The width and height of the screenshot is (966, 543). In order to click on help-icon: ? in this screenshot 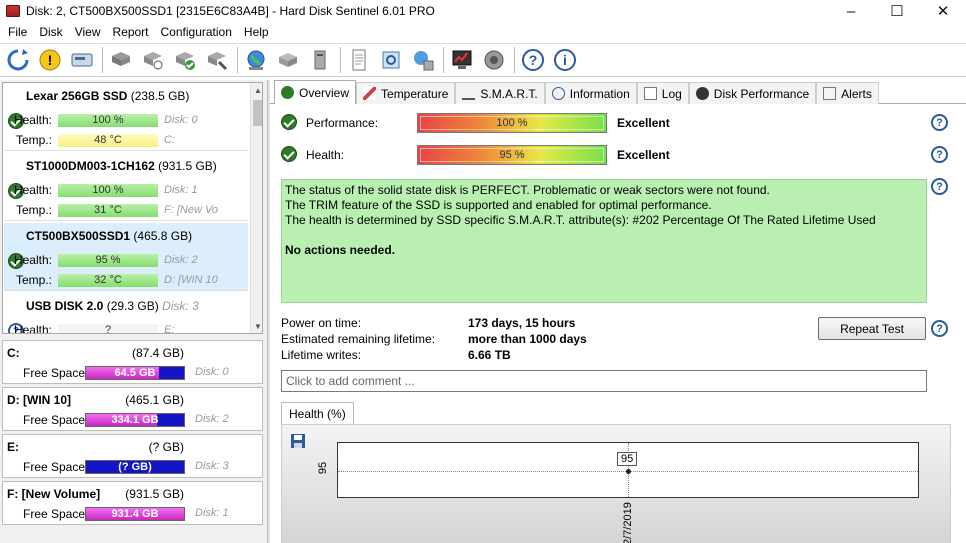, I will do `click(533, 60)`.